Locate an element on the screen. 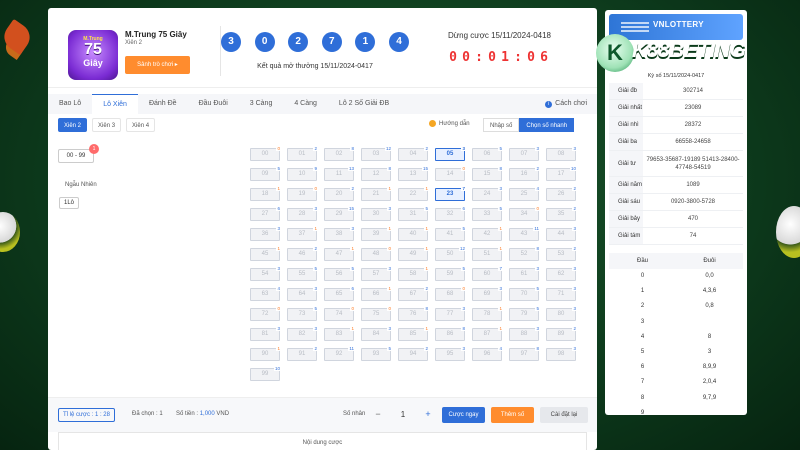 This screenshot has height=450, width=800. number-cell: 48 0 is located at coordinates (376, 253).